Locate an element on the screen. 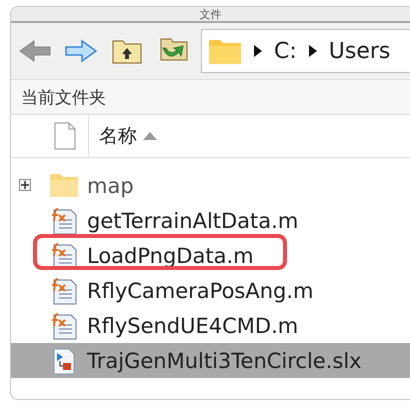  file-row: map is located at coordinates (210, 185).